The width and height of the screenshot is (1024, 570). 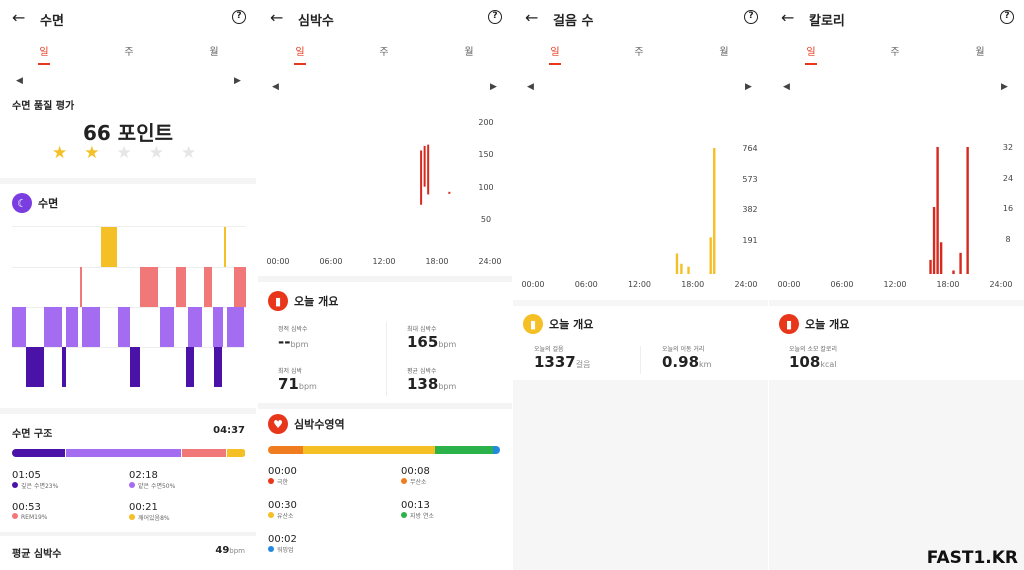 What do you see at coordinates (1008, 147) in the screenshot?
I see `y-tick-label: 32` at bounding box center [1008, 147].